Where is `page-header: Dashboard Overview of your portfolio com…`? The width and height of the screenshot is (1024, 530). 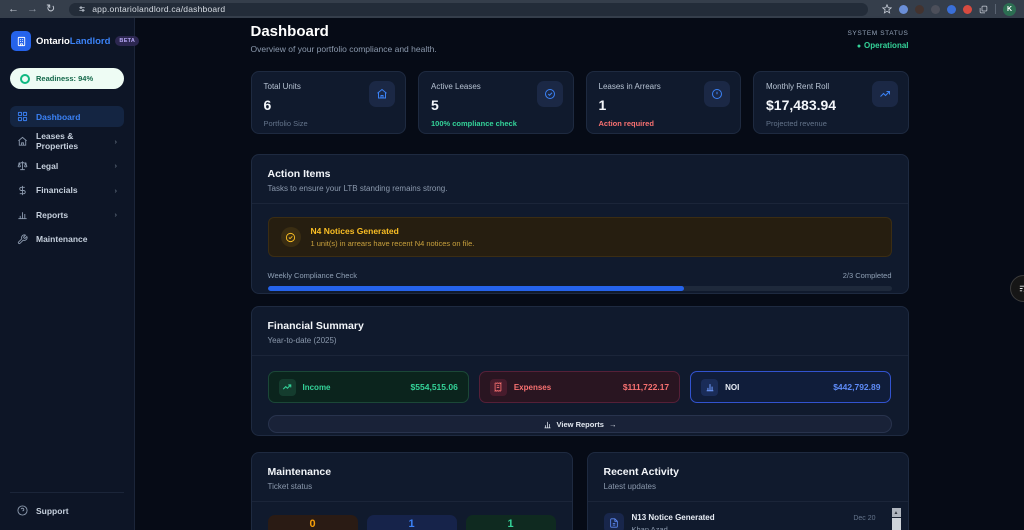
page-header: Dashboard Overview of your portfolio com… is located at coordinates (580, 38).